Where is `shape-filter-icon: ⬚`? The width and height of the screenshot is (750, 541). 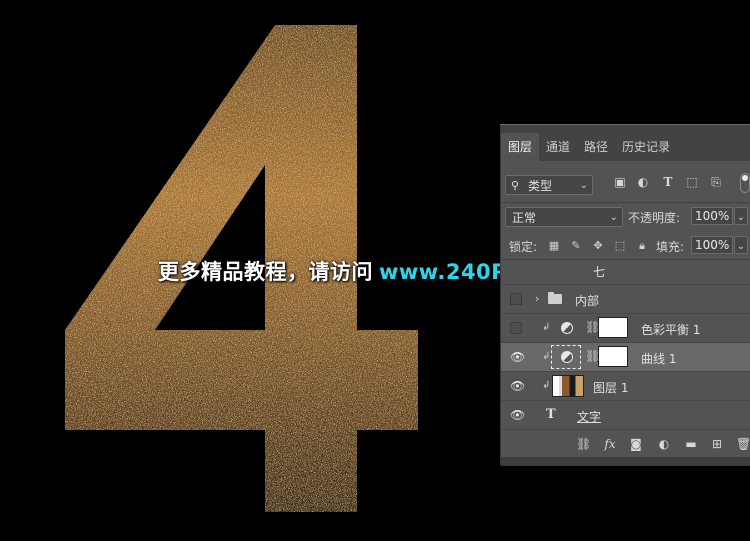
shape-filter-icon: ⬚ is located at coordinates (692, 182).